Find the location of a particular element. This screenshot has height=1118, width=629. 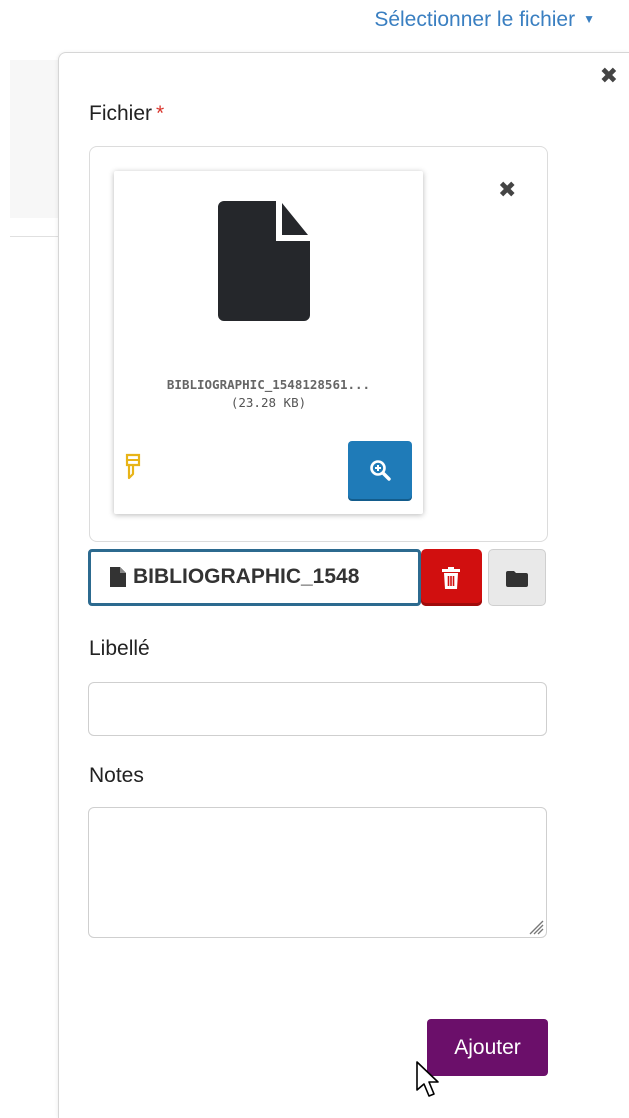

document-icon is located at coordinates (118, 577).